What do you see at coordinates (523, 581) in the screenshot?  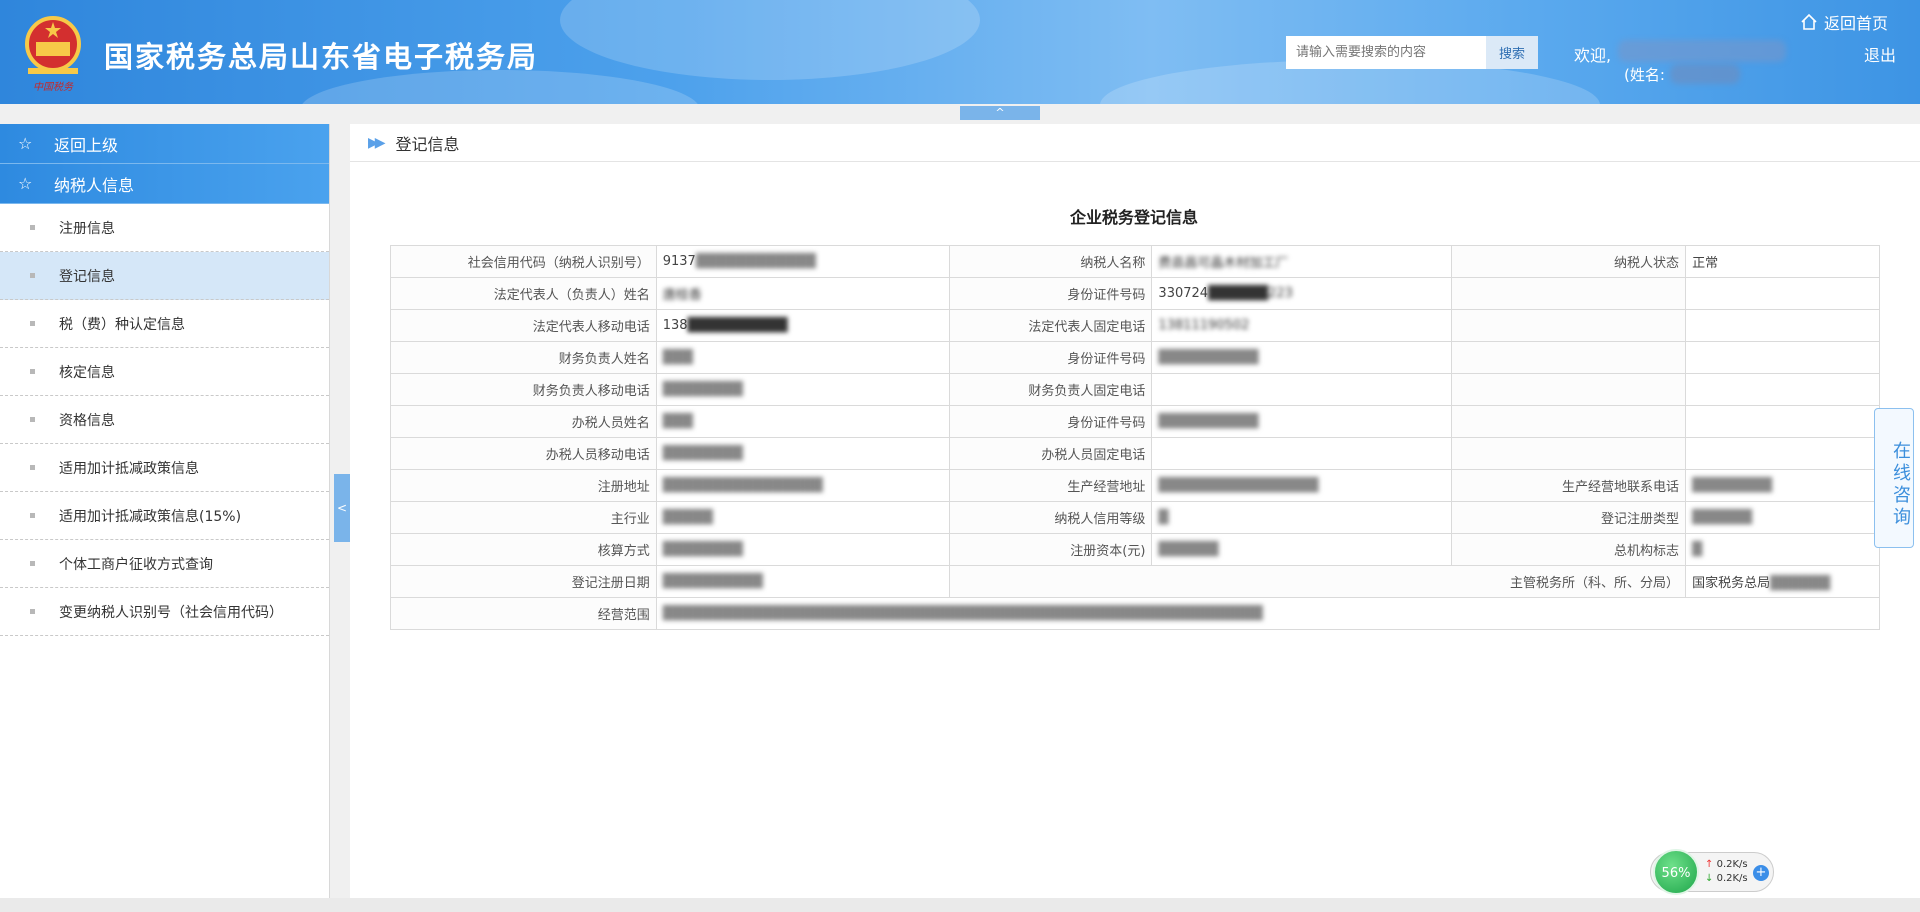 I see `field-label: 登记注册日期` at bounding box center [523, 581].